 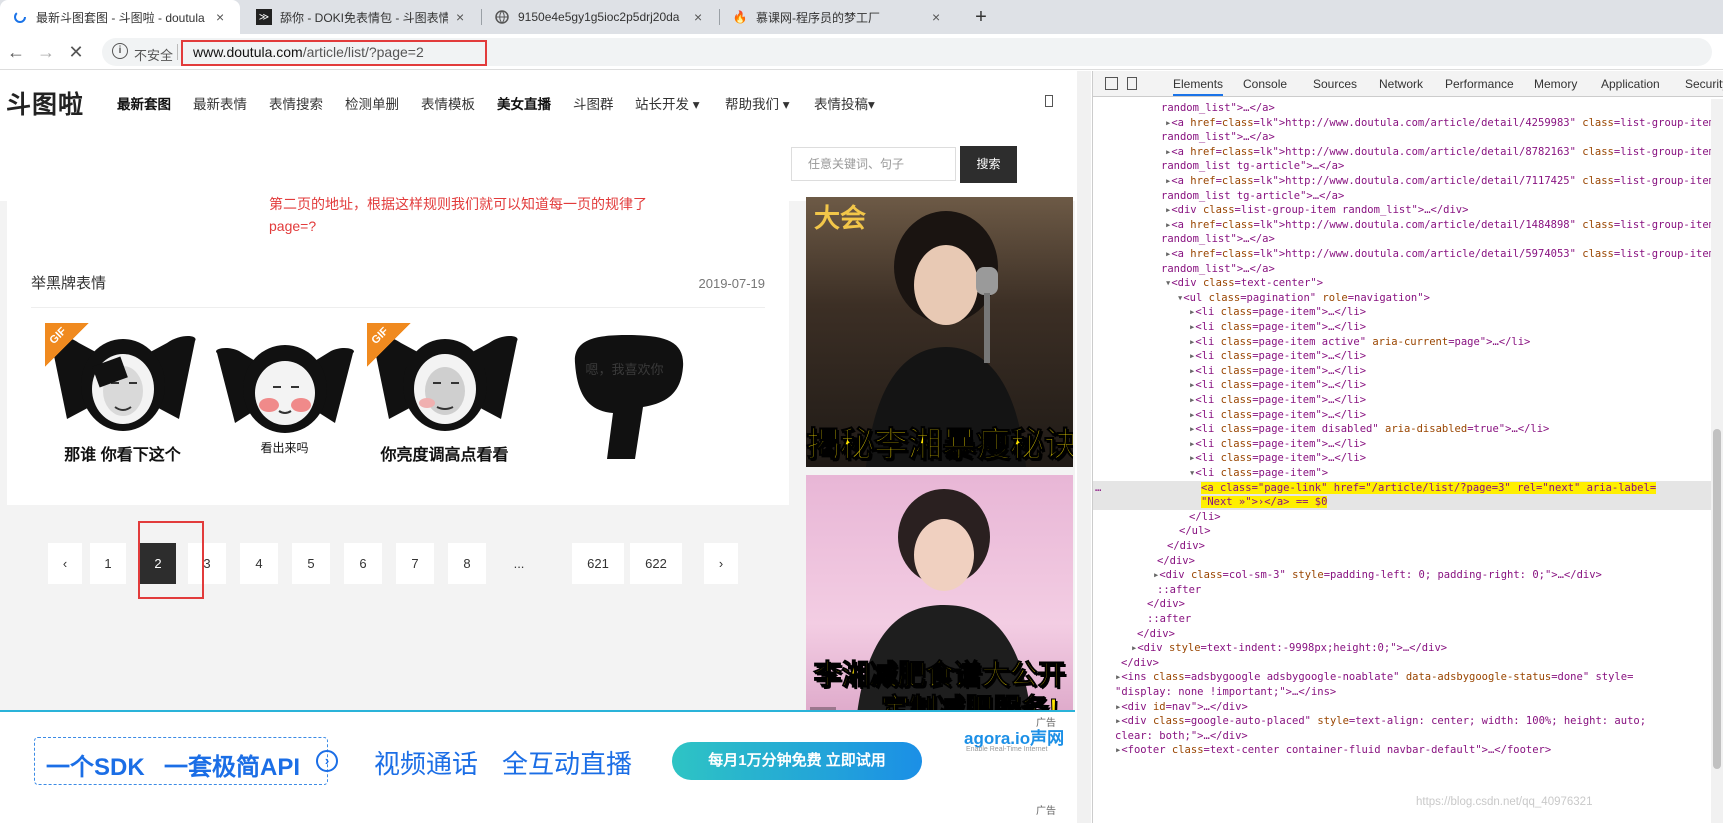 I want to click on page-5: 5, so click(x=311, y=563).